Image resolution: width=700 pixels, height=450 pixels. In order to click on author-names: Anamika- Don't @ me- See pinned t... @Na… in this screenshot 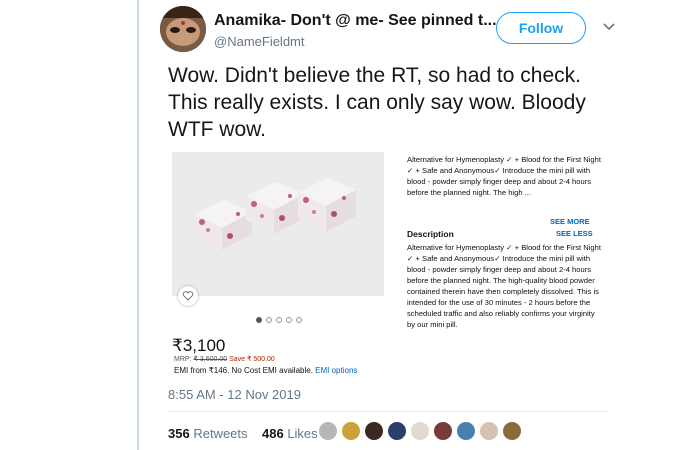, I will do `click(355, 30)`.